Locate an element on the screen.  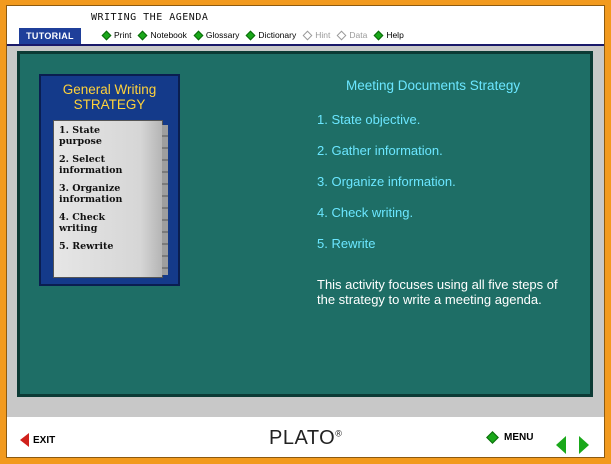
page-title: WRITING THE AGENDA is located at coordinates (150, 17).